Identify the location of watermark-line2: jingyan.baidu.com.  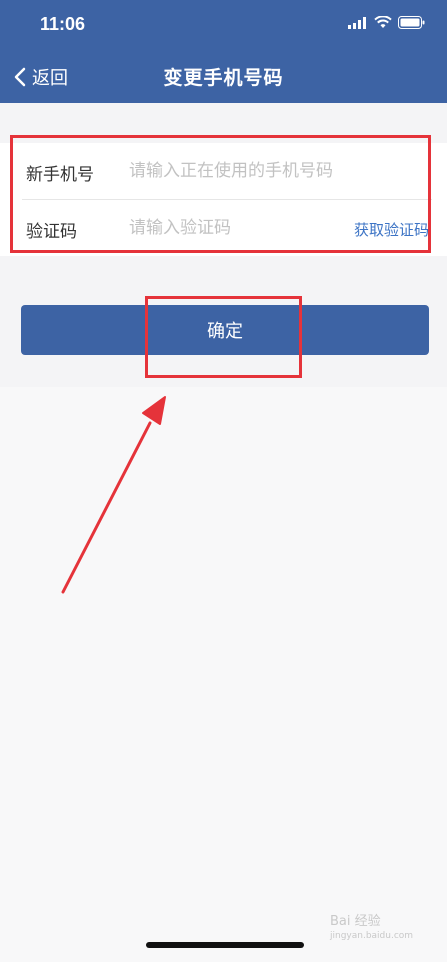
(372, 936).